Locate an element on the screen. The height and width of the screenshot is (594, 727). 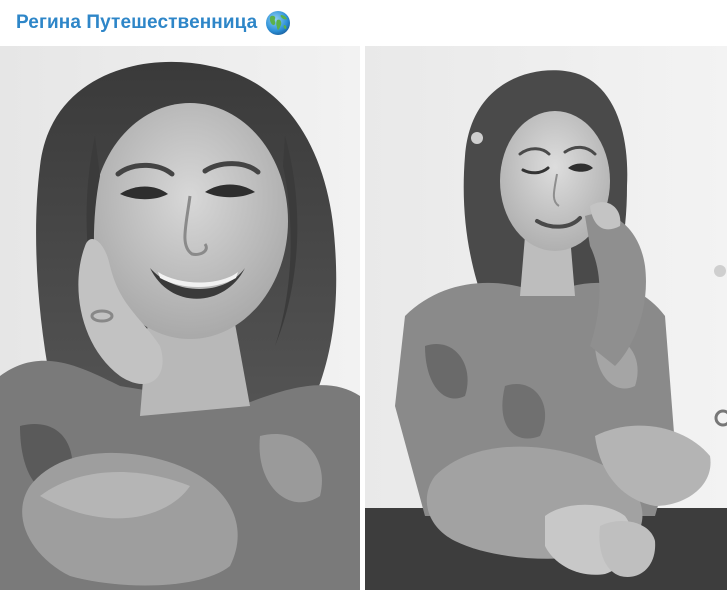
message-header: Регина Путешественница is located at coordinates (363, 23).